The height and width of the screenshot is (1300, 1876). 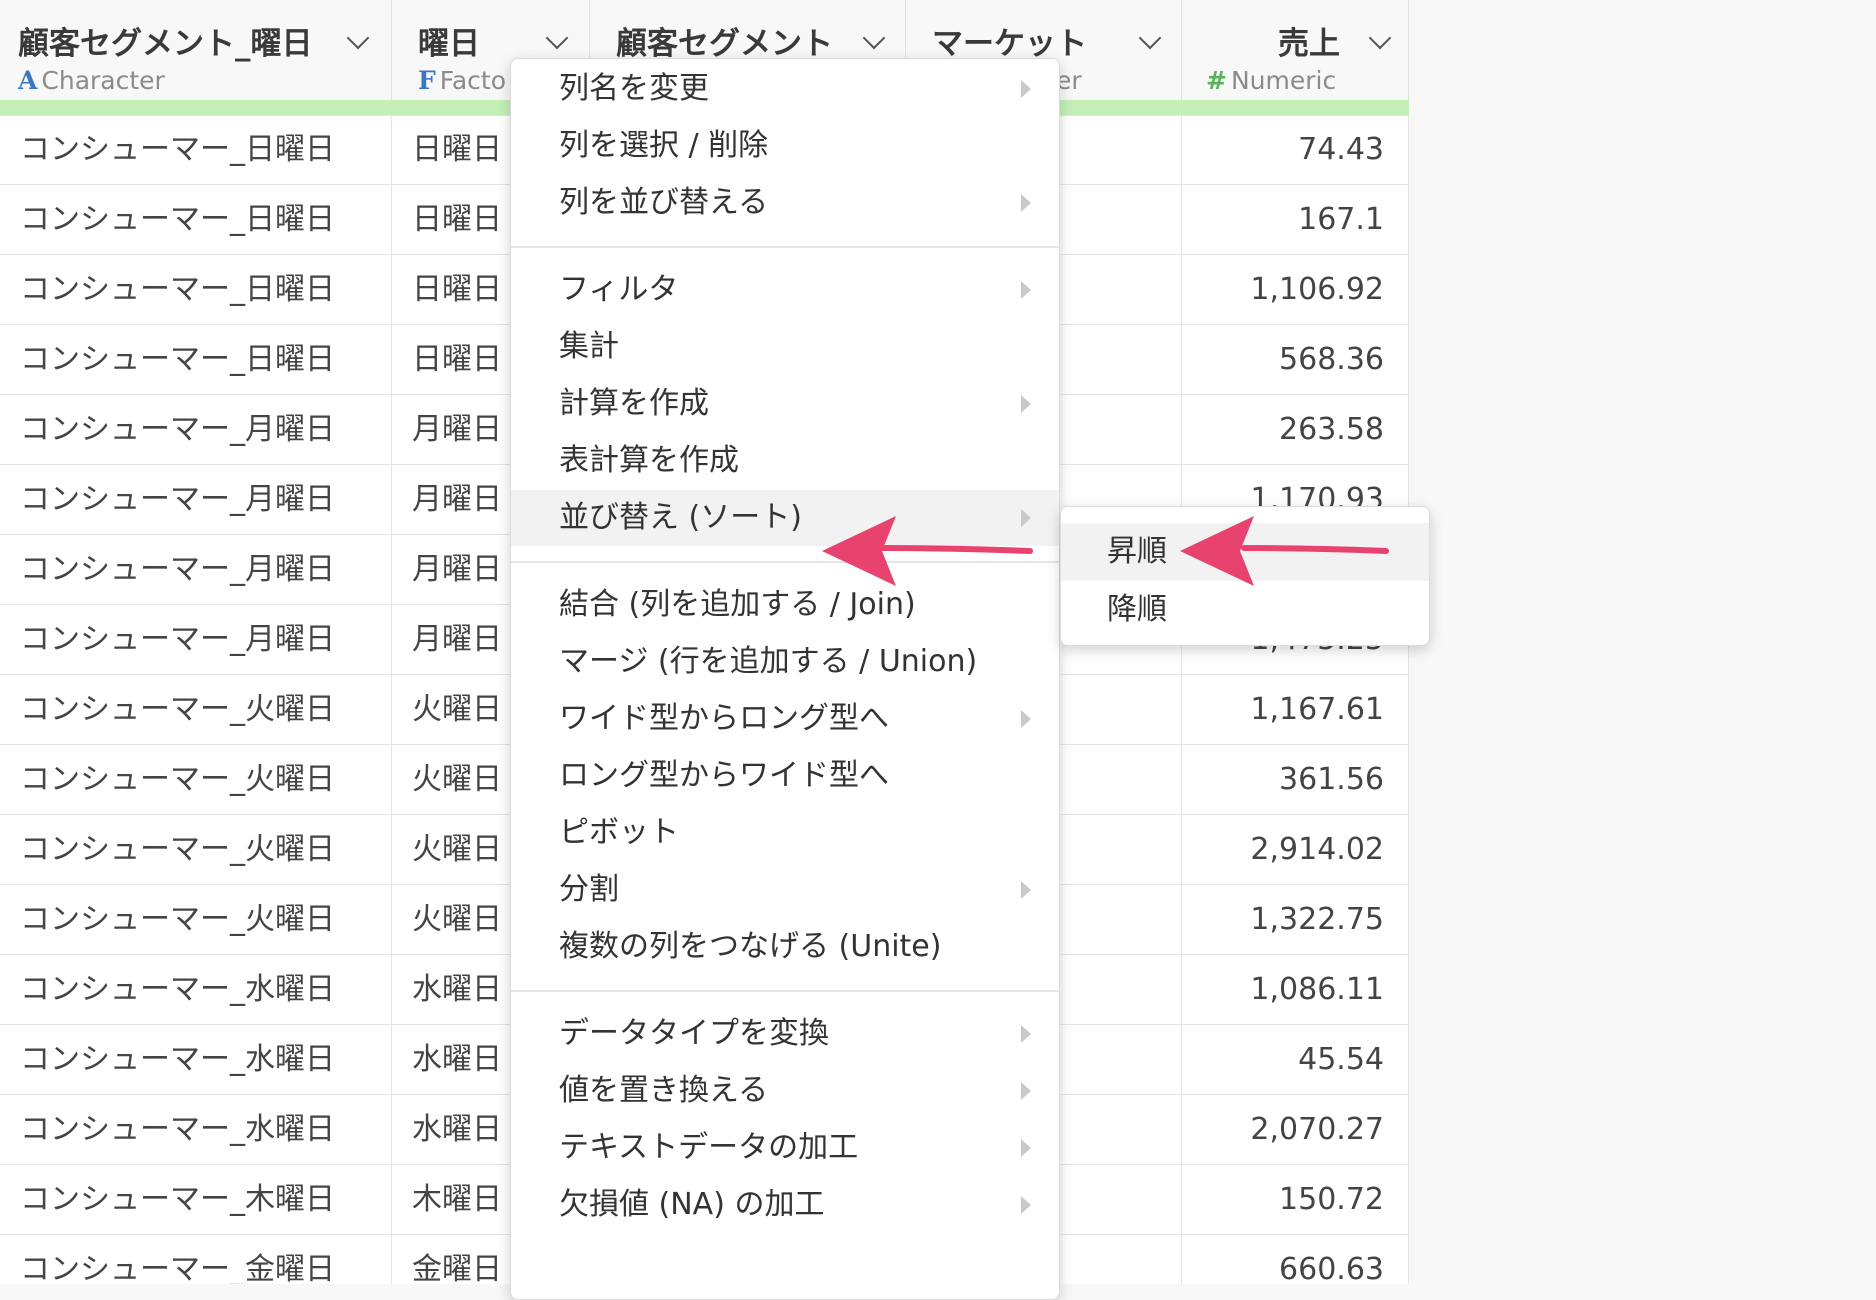 I want to click on menu-item: ピボット, so click(x=785, y=833).